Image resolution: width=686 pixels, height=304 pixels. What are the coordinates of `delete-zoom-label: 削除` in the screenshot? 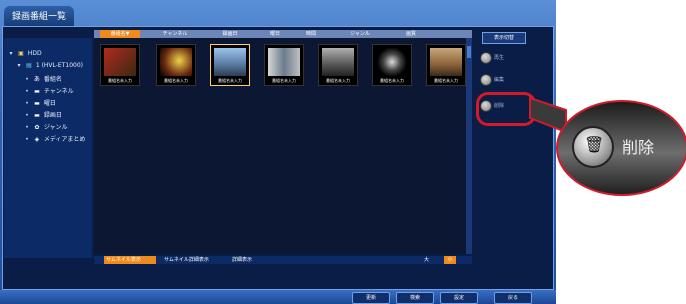 It's located at (638, 147).